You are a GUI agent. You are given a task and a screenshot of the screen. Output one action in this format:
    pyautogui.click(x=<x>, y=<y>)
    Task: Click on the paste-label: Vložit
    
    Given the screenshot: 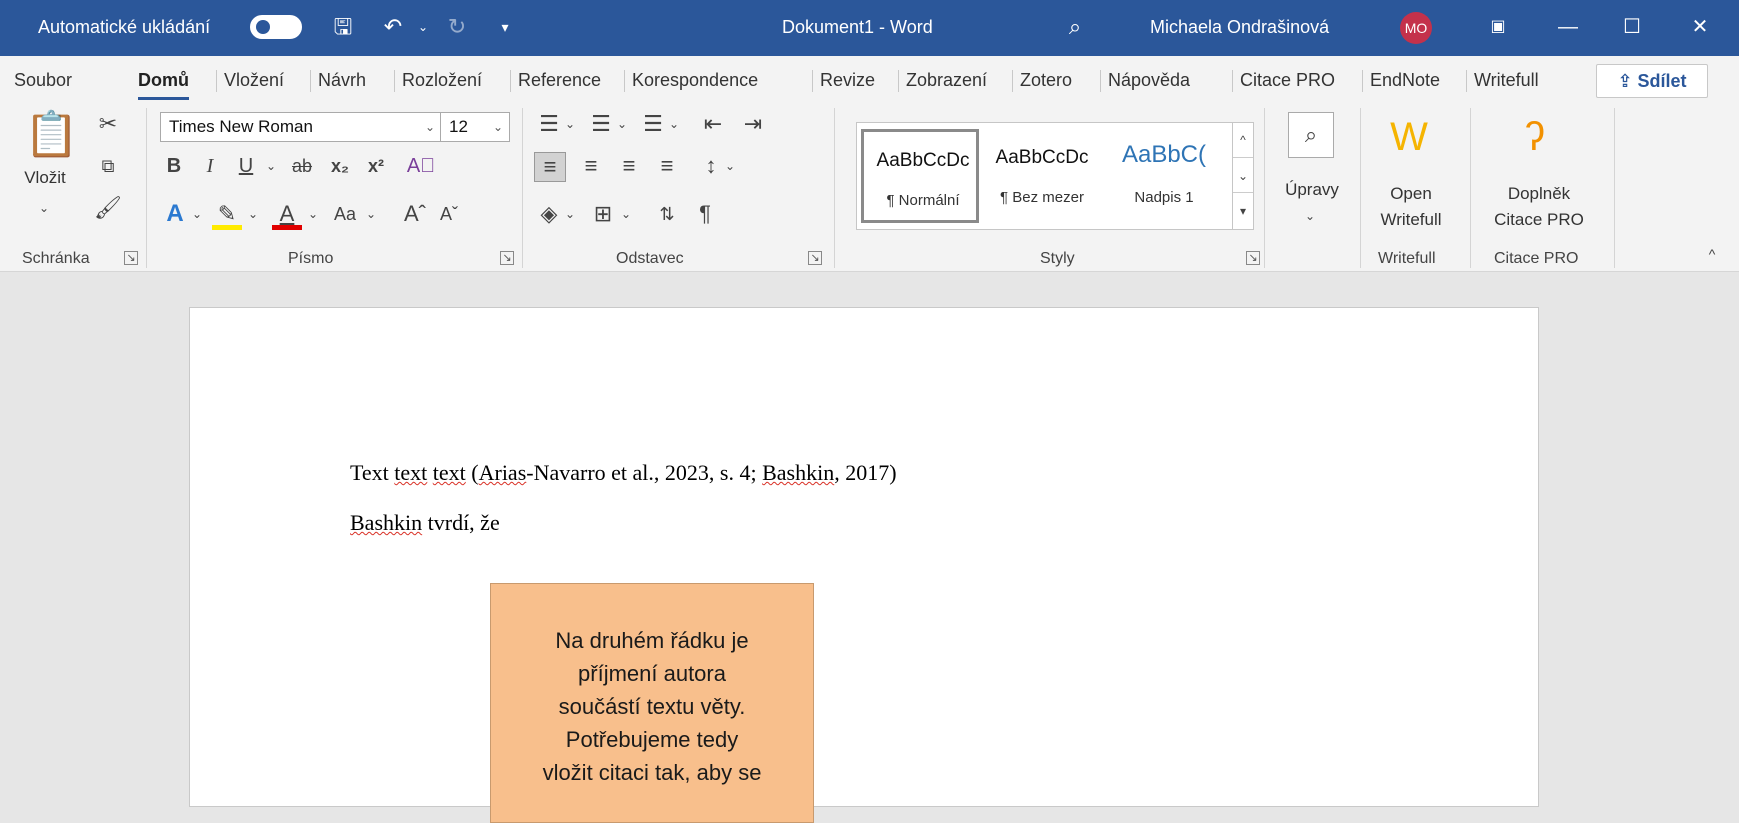 What is the action you would take?
    pyautogui.click(x=45, y=178)
    